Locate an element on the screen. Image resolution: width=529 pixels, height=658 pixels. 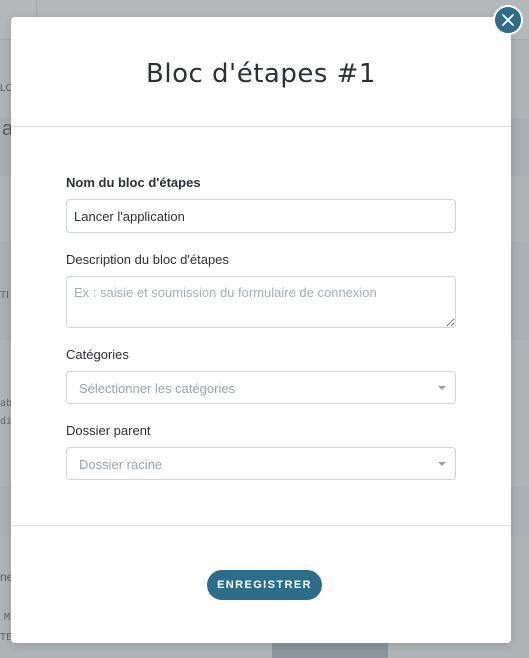
close-icon is located at coordinates (508, 20).